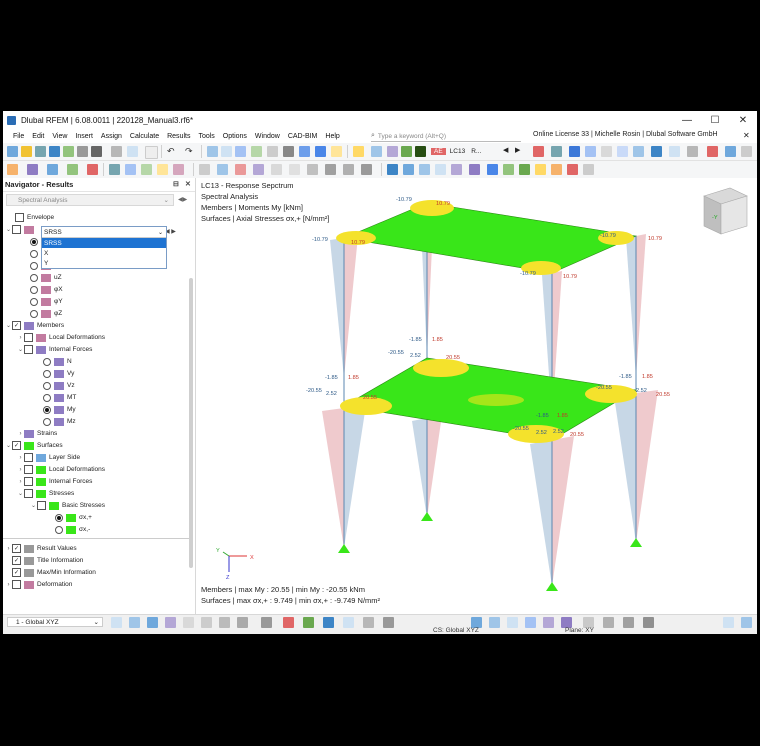 The width and height of the screenshot is (760, 746). Describe the element at coordinates (32, 169) in the screenshot. I see `move-icon` at that location.